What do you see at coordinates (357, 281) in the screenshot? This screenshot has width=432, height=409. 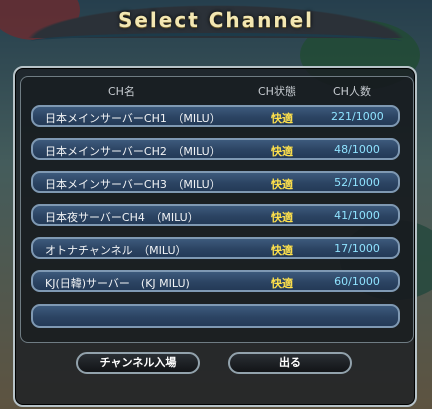 I see `channel-count: 60/1000` at bounding box center [357, 281].